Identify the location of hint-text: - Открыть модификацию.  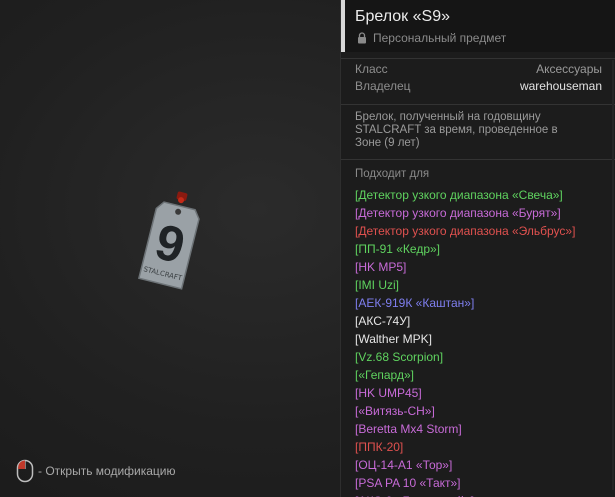
(107, 471).